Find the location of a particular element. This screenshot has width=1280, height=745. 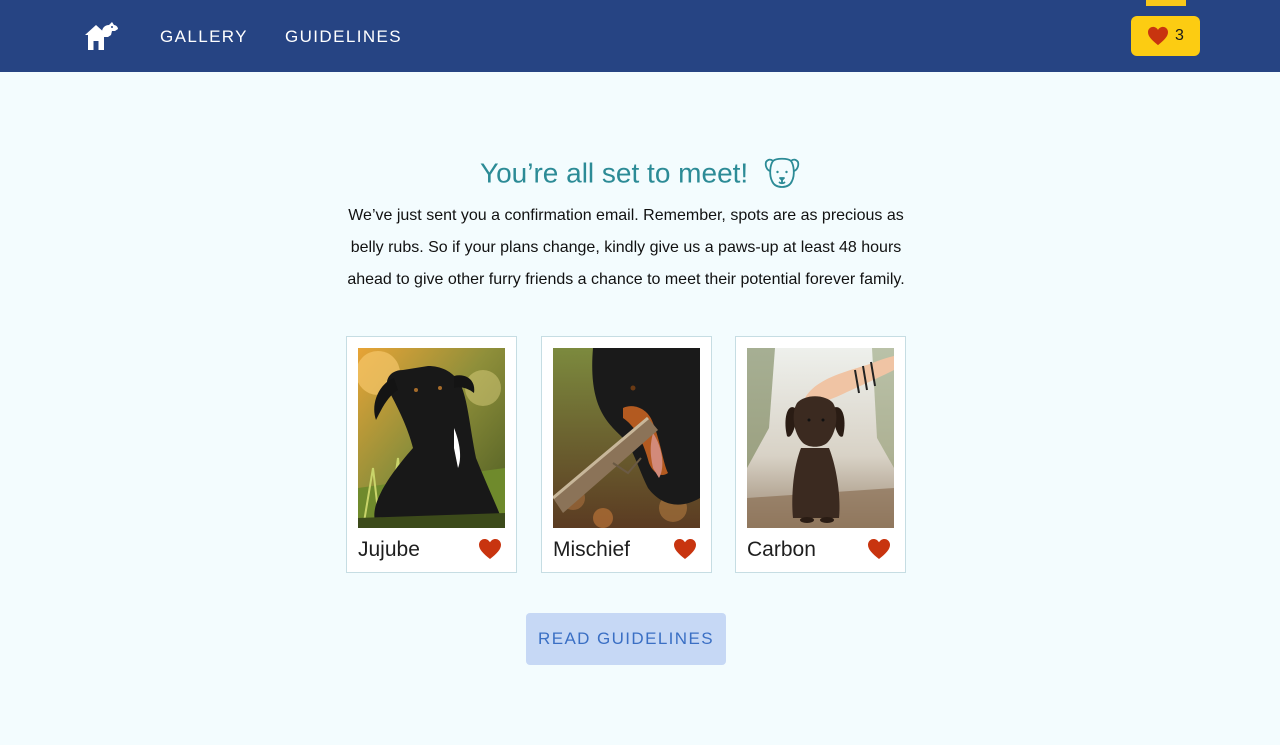

nav-link-guidelines: GUIDELINES is located at coordinates (343, 37).